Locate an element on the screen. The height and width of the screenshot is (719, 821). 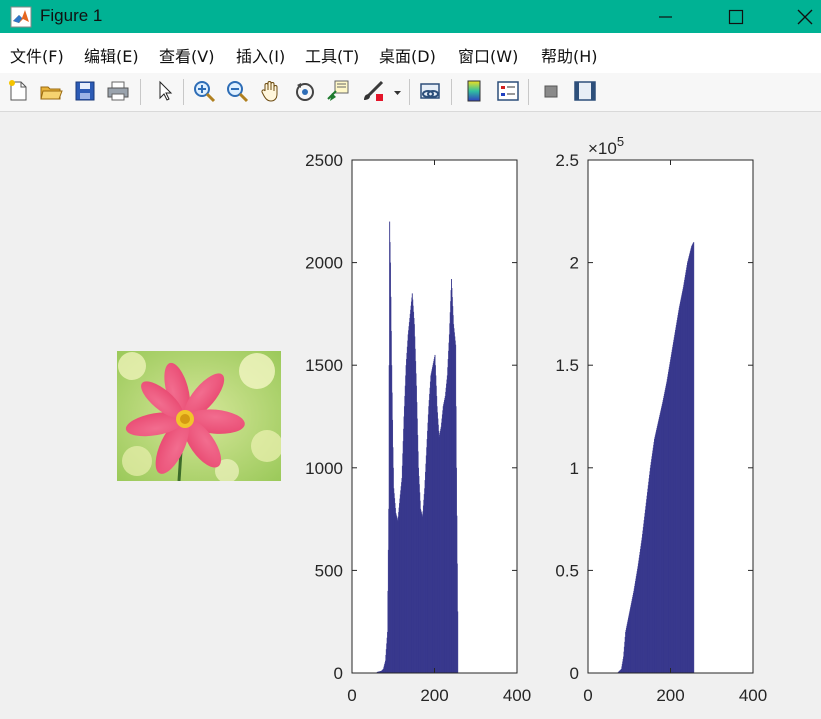
y-tick-label: 2.5 is located at coordinates (567, 160).